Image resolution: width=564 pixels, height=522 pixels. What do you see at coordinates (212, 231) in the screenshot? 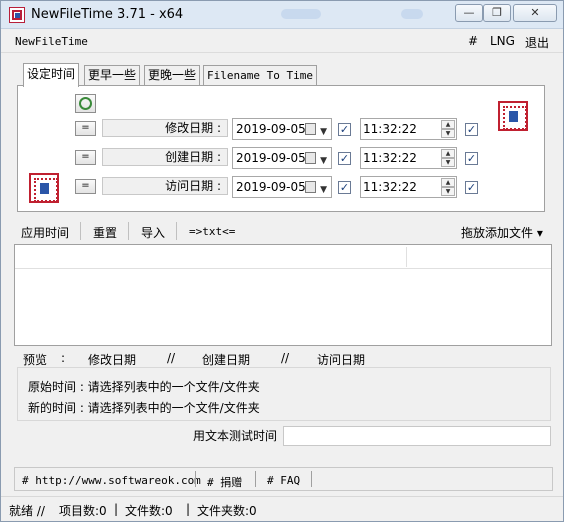
I see `export-txt-button: =>txt<=` at bounding box center [212, 231].